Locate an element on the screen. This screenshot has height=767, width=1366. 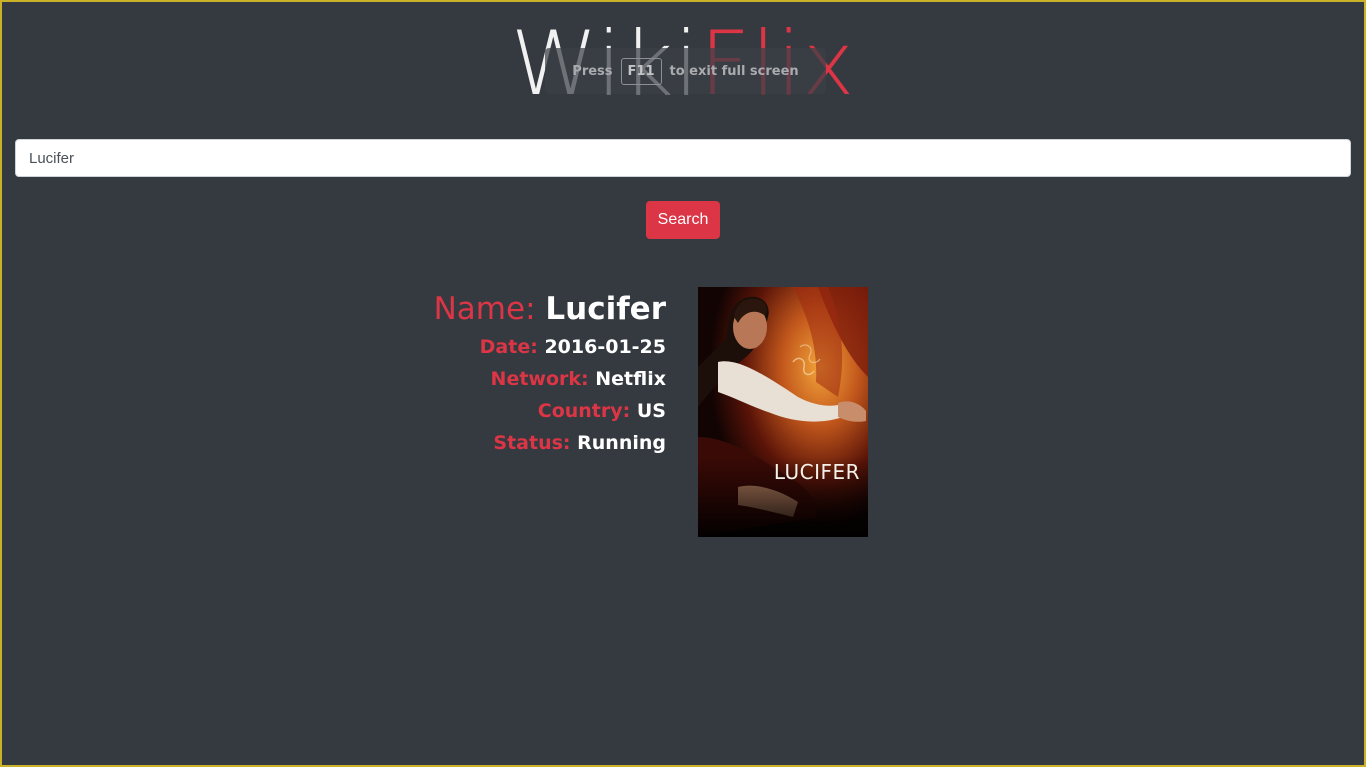
status-label: Status: is located at coordinates (532, 443).